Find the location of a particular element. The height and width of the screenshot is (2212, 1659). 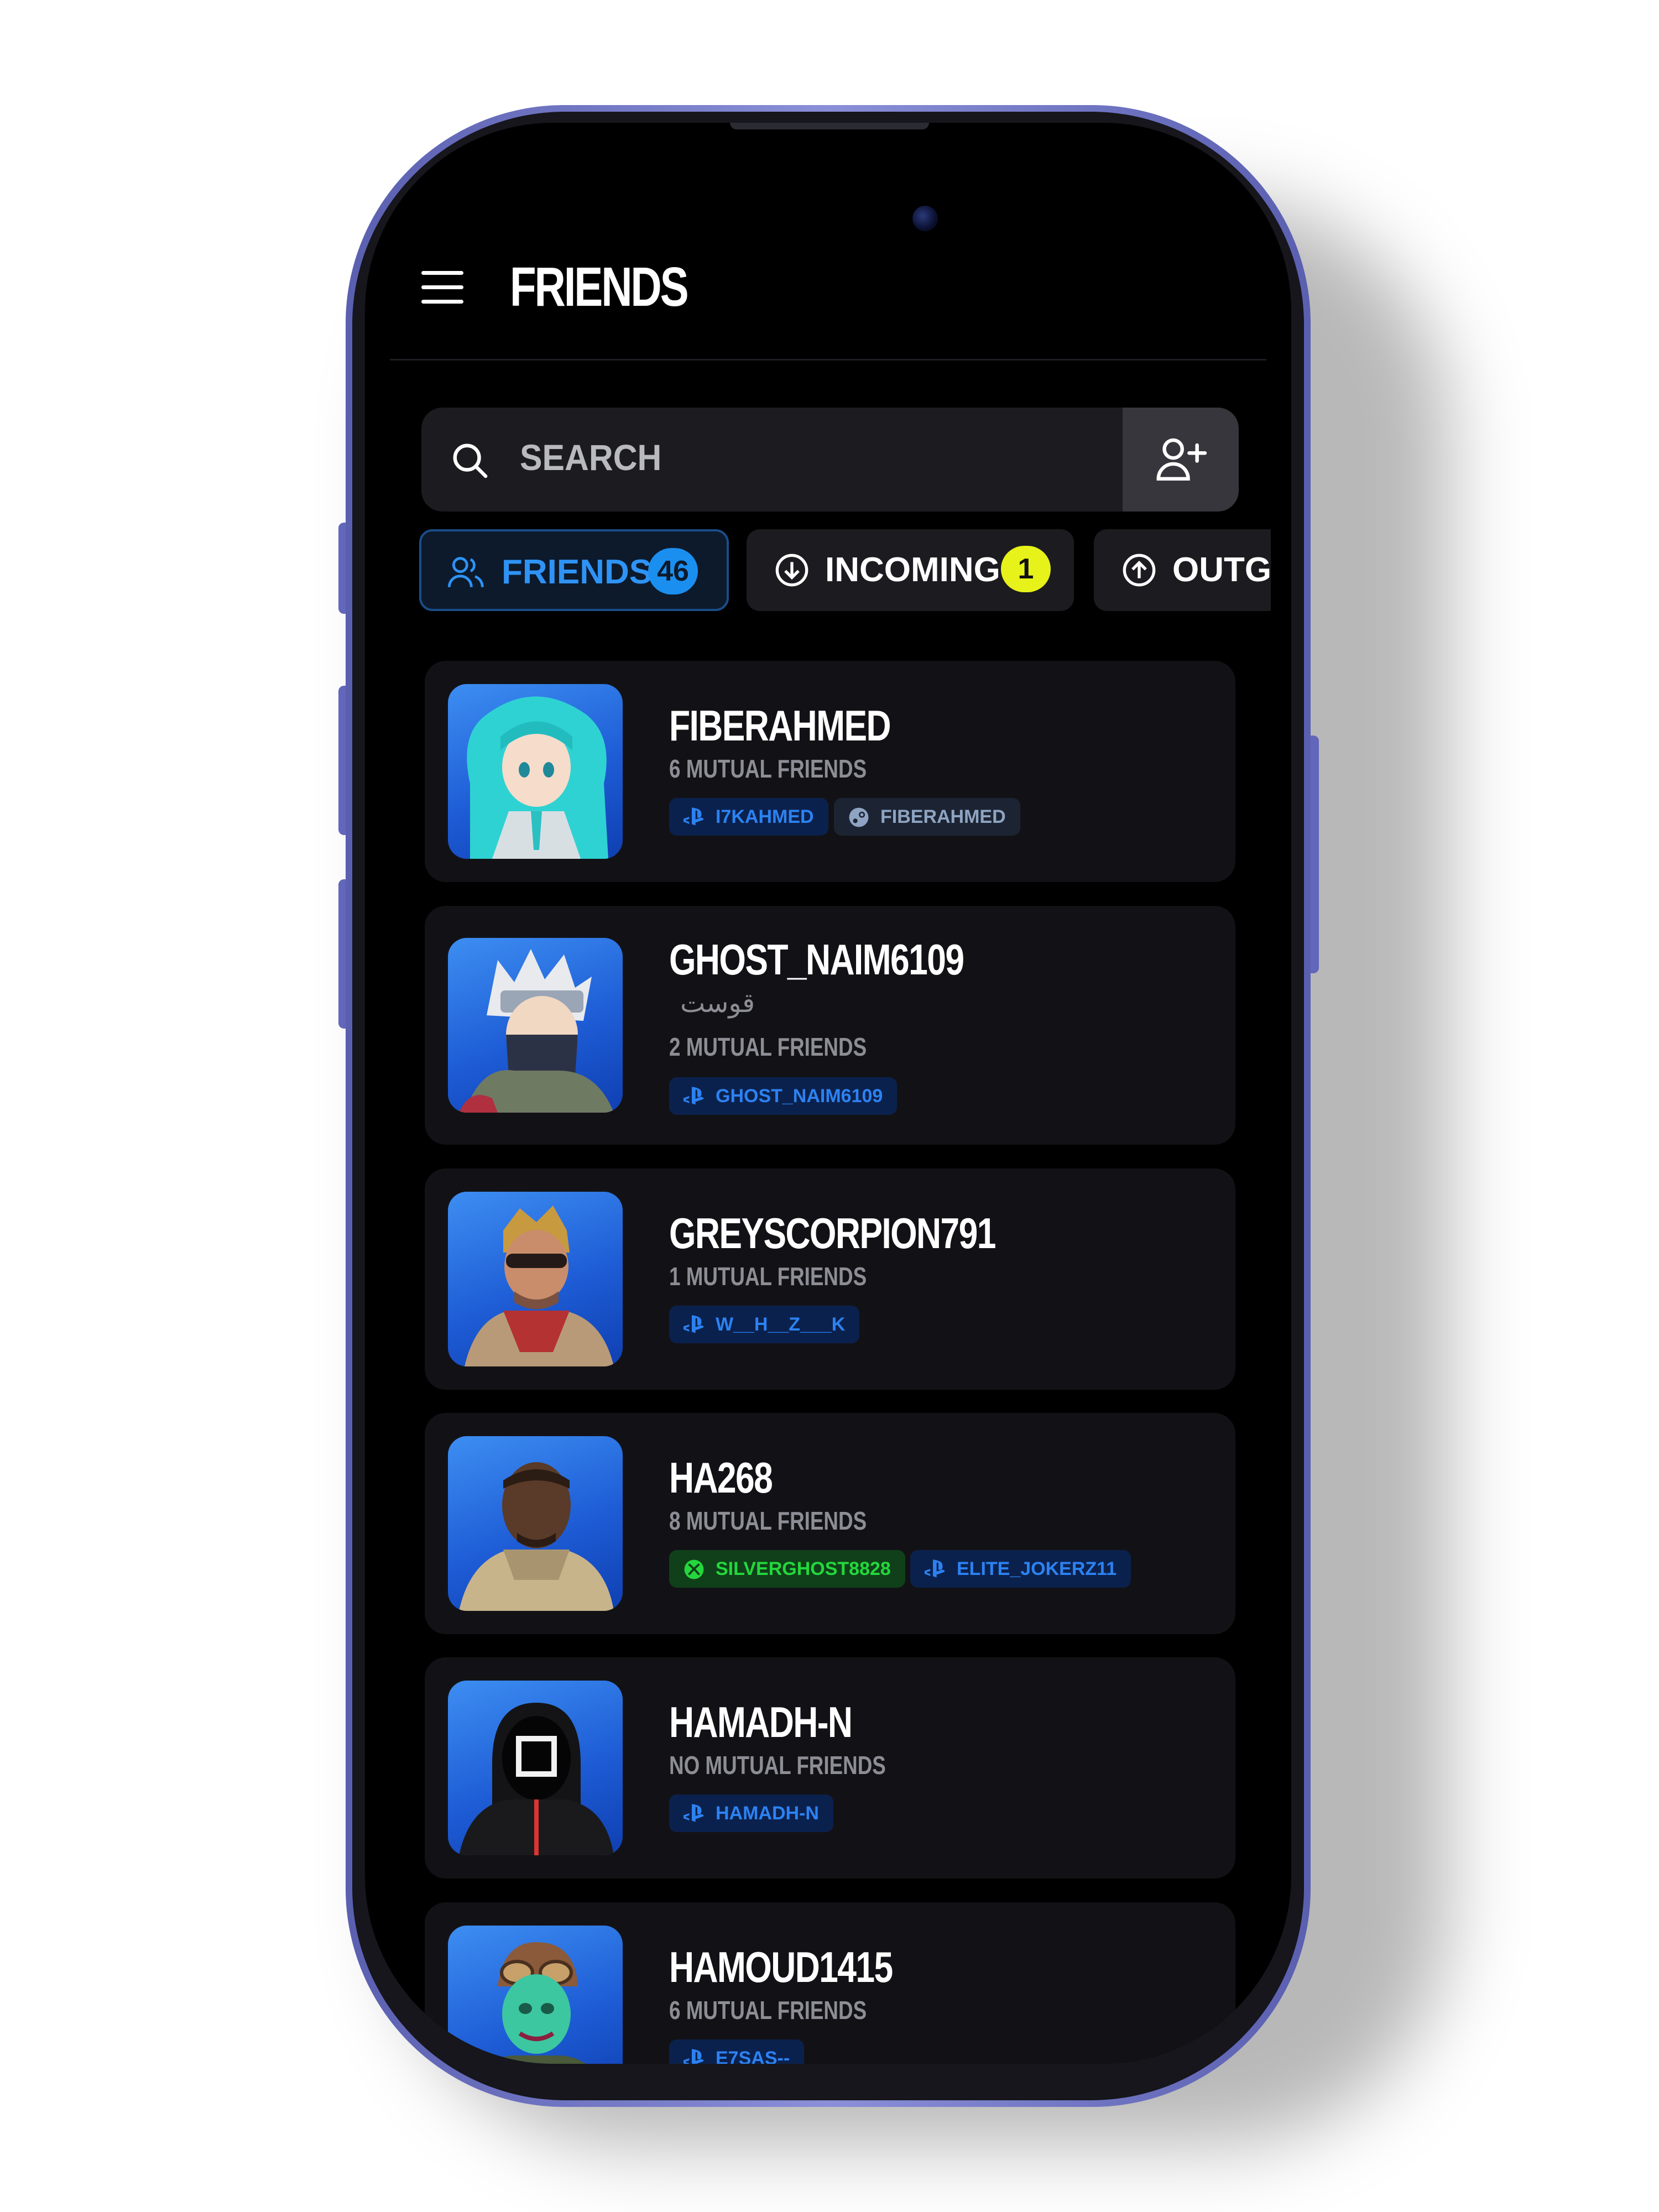

friends-icon is located at coordinates (466, 572).